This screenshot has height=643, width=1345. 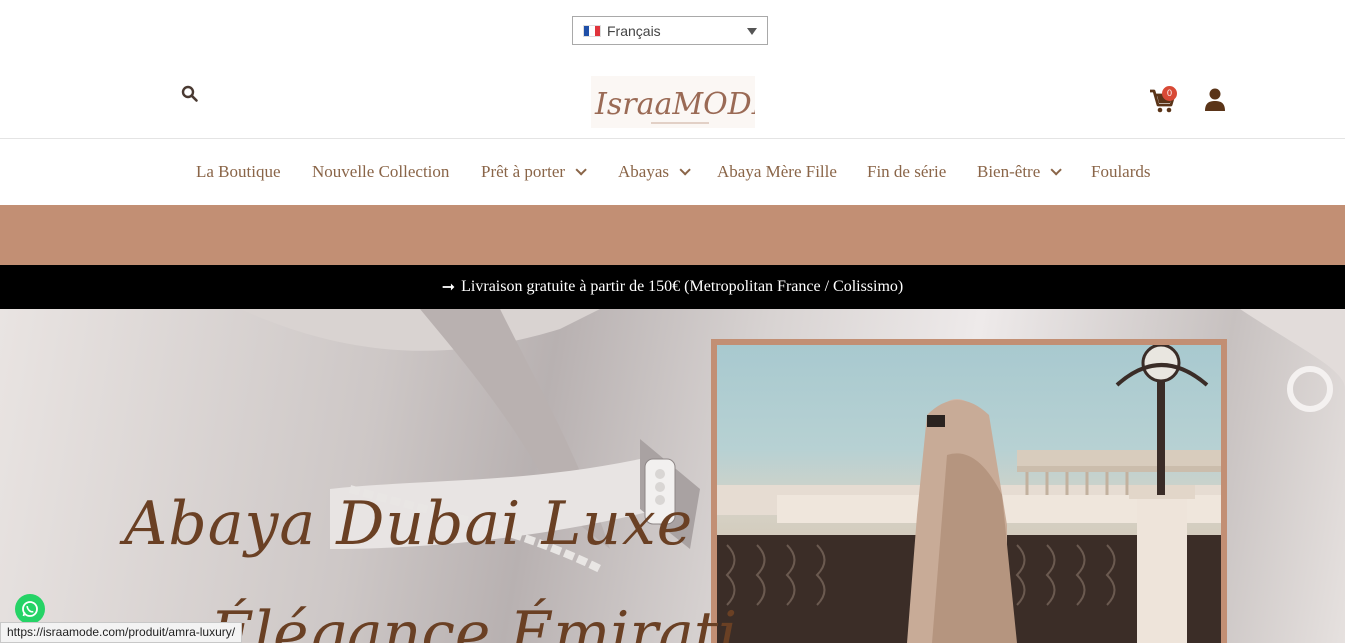 I want to click on site-logo: IsraaMODE, so click(x=673, y=102).